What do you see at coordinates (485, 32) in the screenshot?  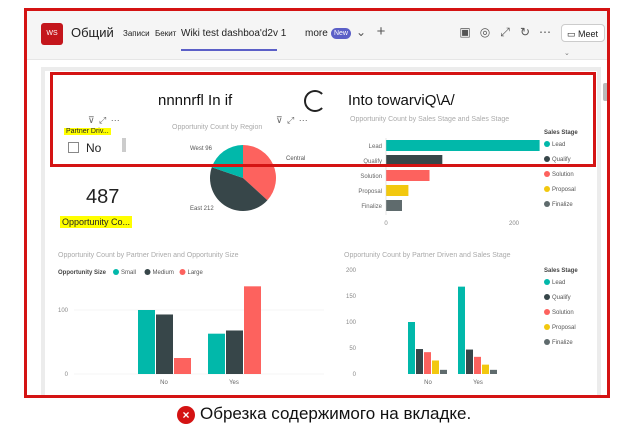 I see `conversation-icon: ◎` at bounding box center [485, 32].